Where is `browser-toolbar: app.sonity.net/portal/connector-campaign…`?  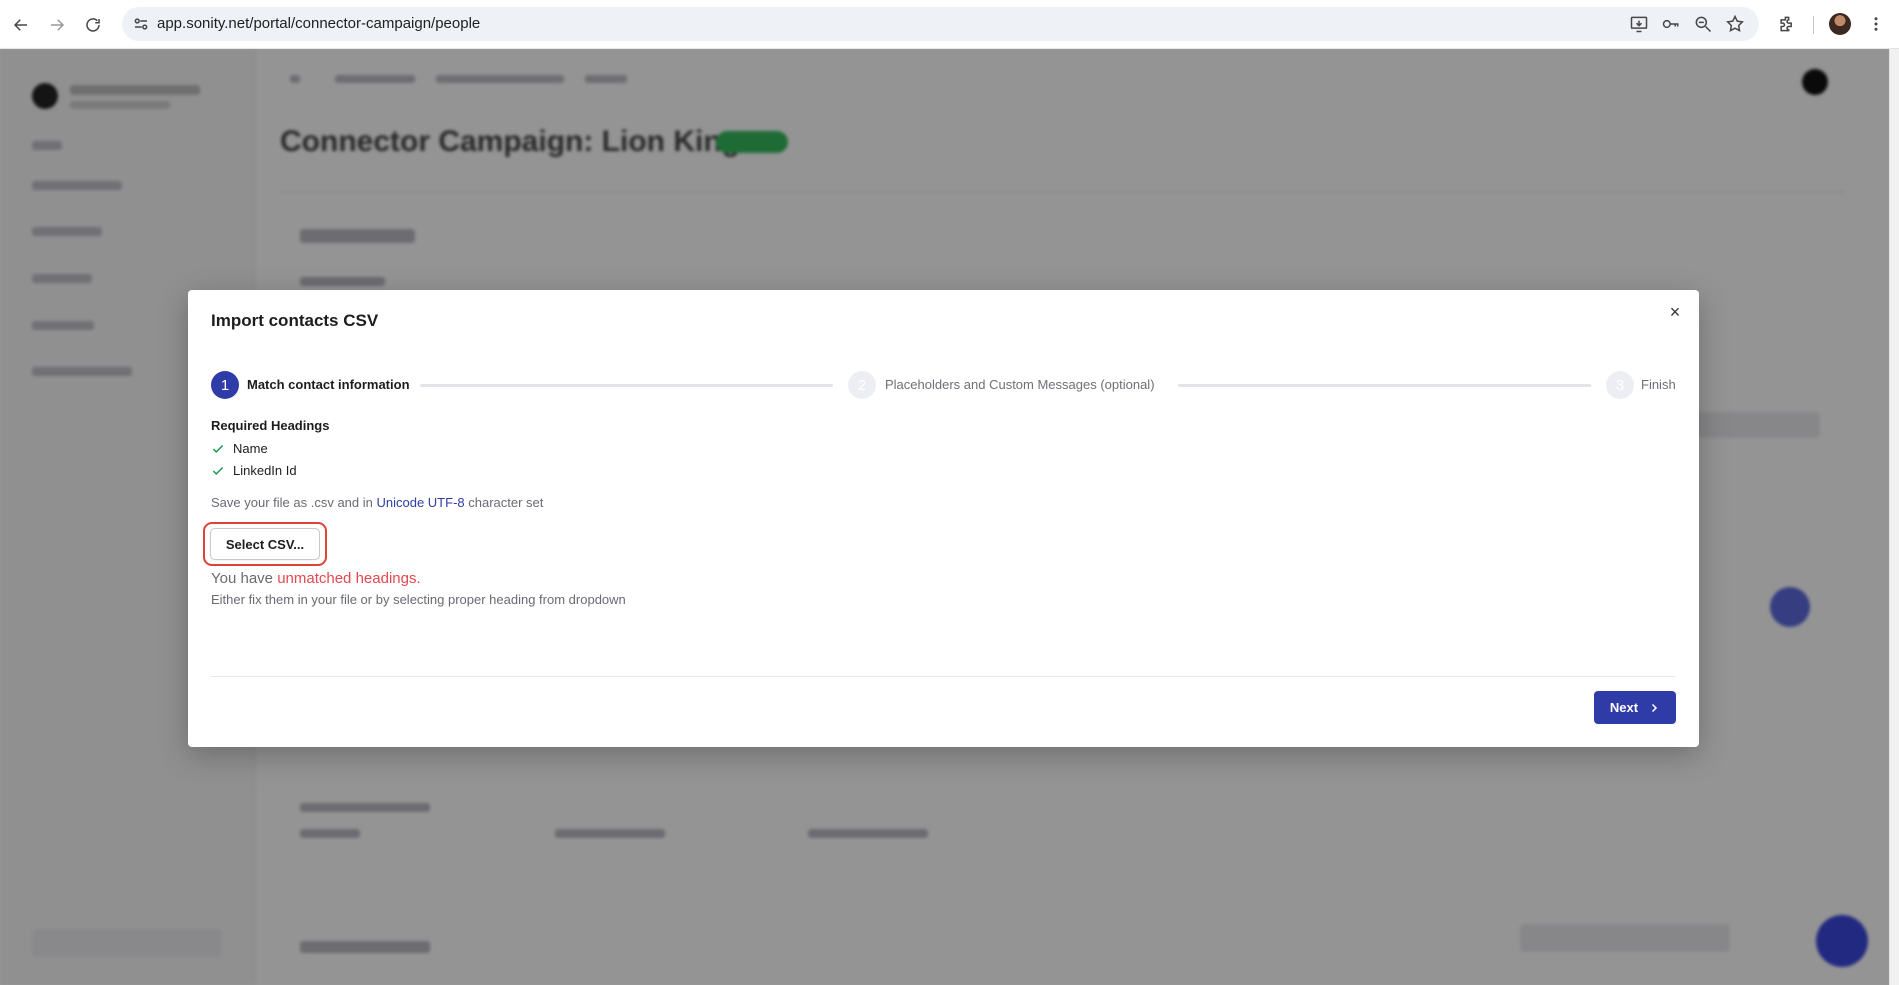 browser-toolbar: app.sonity.net/portal/connector-campaign… is located at coordinates (949, 24).